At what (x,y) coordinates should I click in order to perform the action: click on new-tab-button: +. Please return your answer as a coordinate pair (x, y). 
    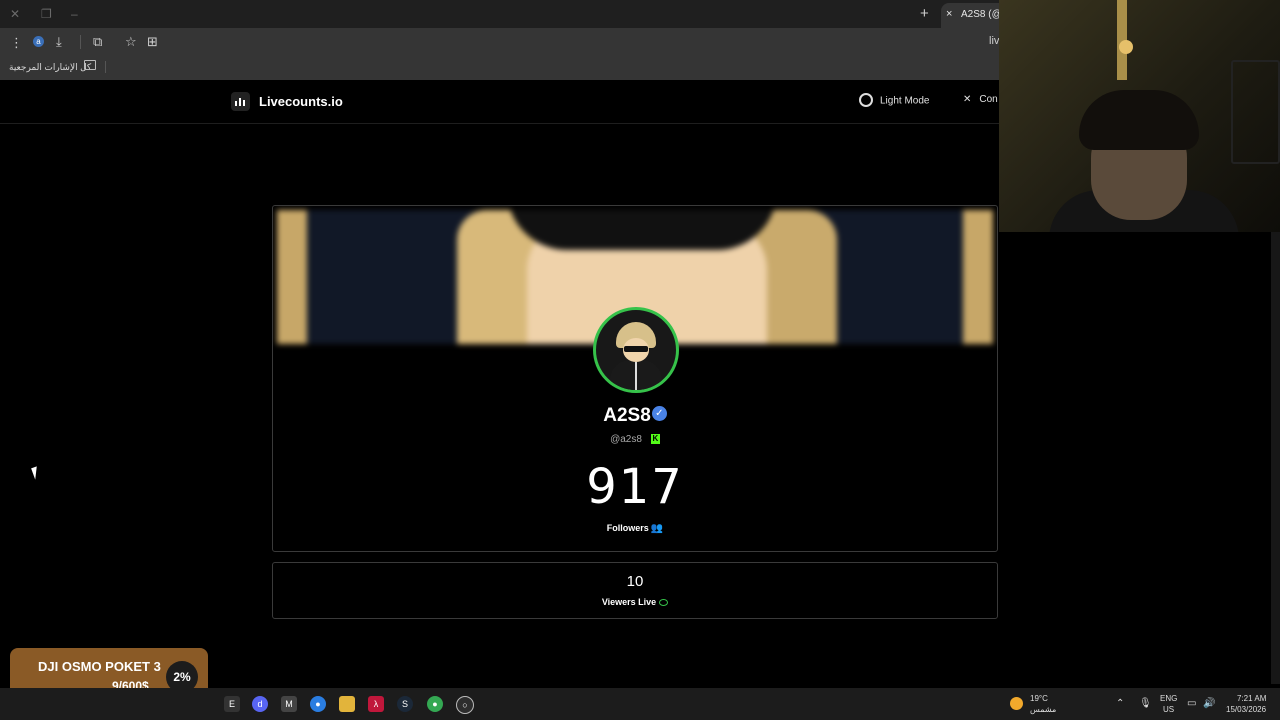
    Looking at the image, I should click on (924, 13).